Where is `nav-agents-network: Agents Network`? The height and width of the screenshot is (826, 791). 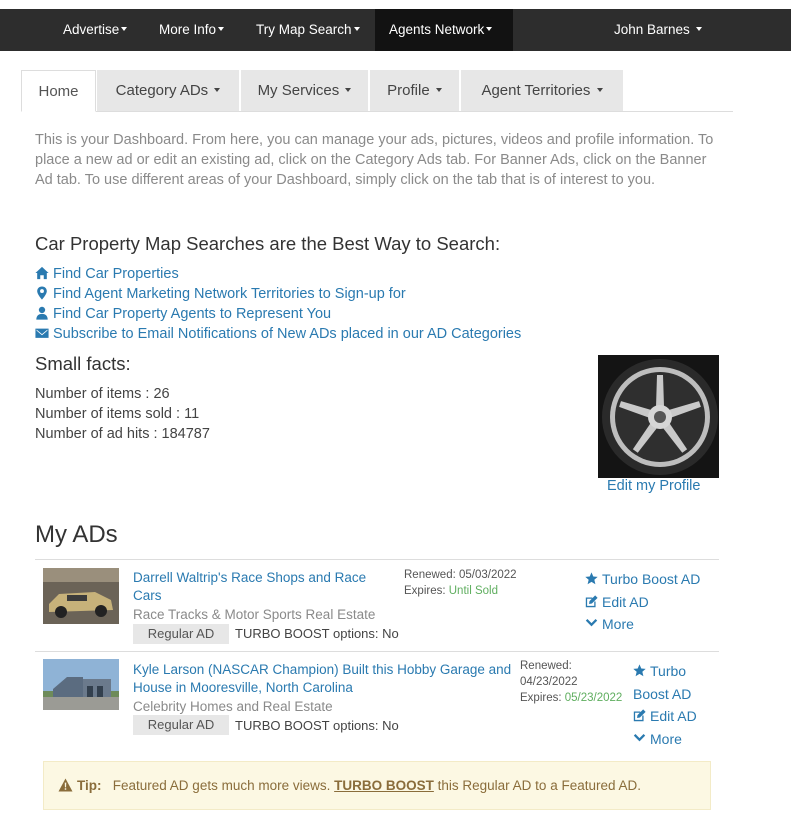
nav-agents-network: Agents Network is located at coordinates (444, 30).